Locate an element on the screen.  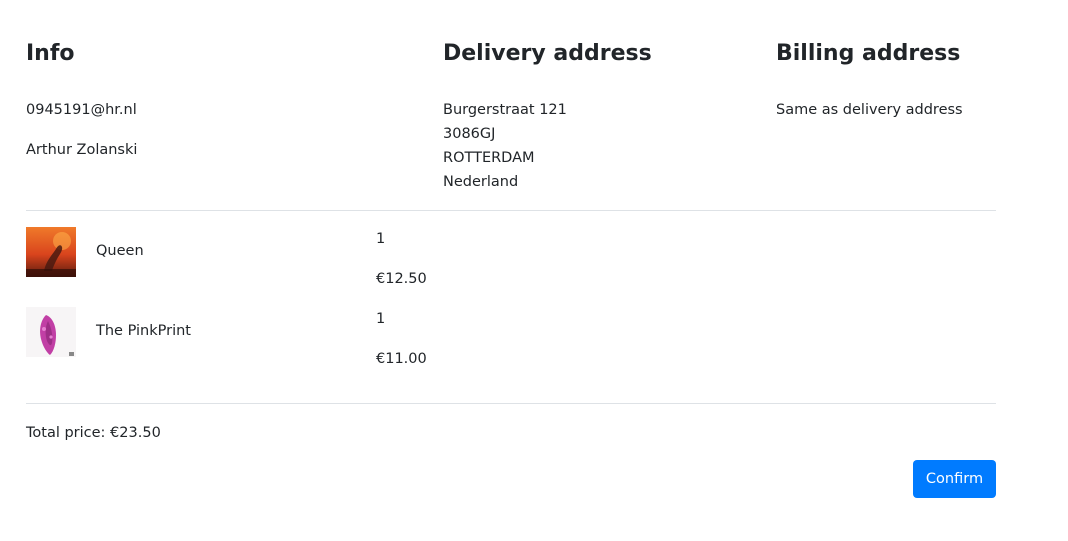
billing-address-text: Same as delivery address is located at coordinates (869, 110).